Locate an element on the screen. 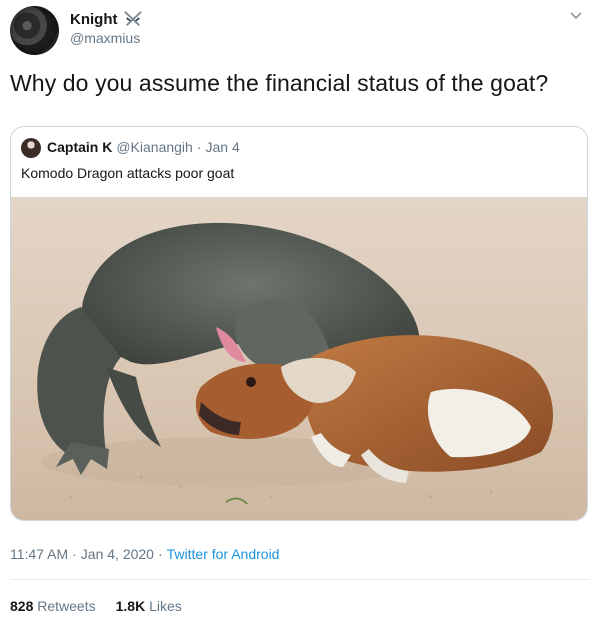 Image resolution: width=600 pixels, height=618 pixels. author-avatar is located at coordinates (34, 30).